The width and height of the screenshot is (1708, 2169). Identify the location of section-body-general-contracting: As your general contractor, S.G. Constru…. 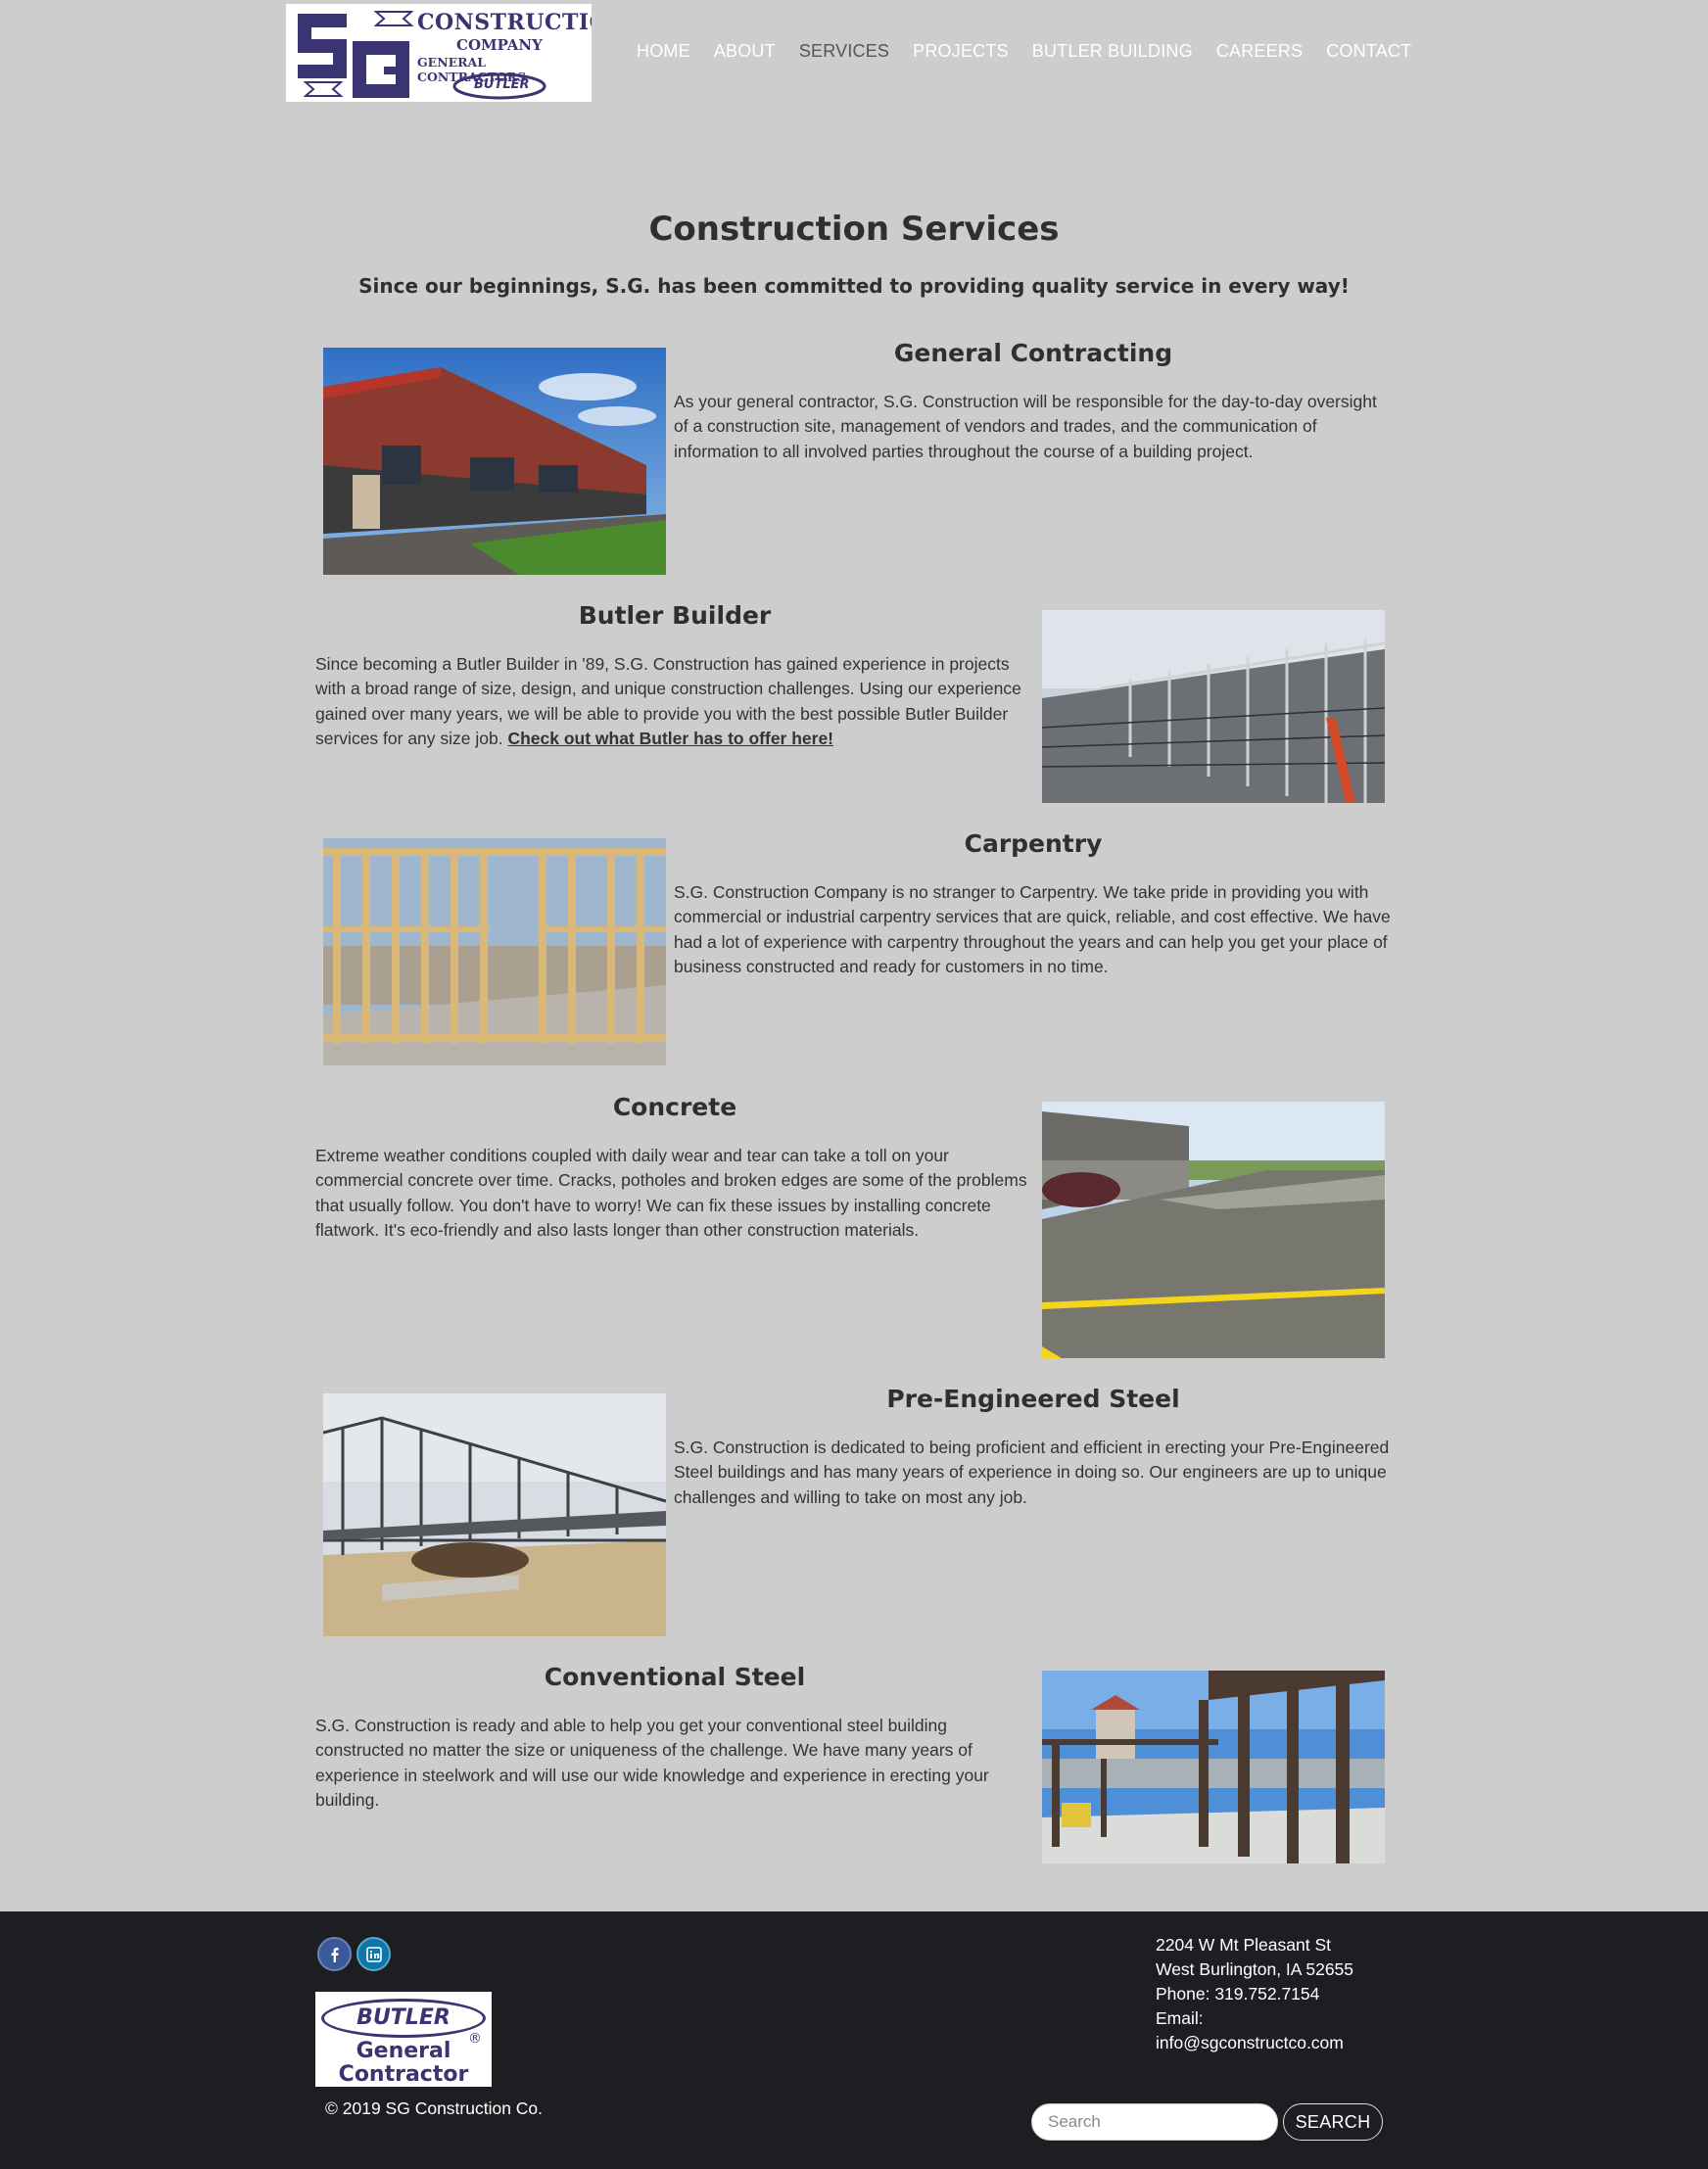
(1025, 426).